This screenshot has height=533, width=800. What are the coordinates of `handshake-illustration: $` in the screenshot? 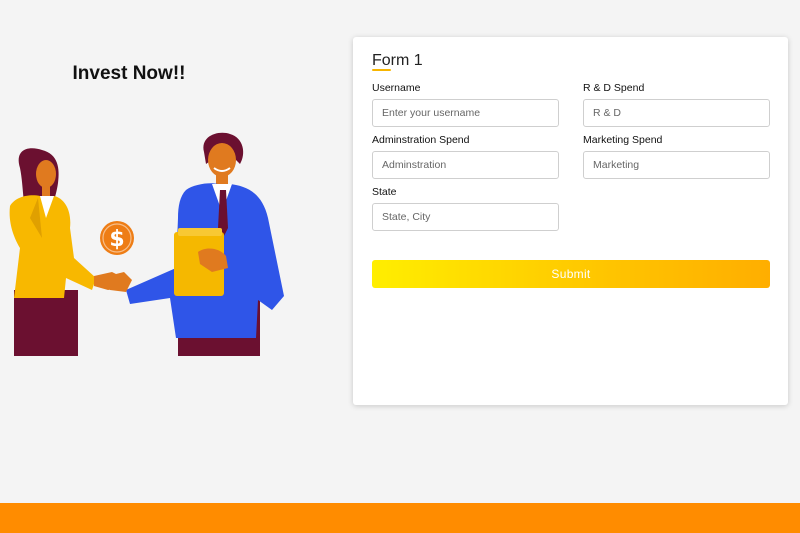 It's located at (146, 244).